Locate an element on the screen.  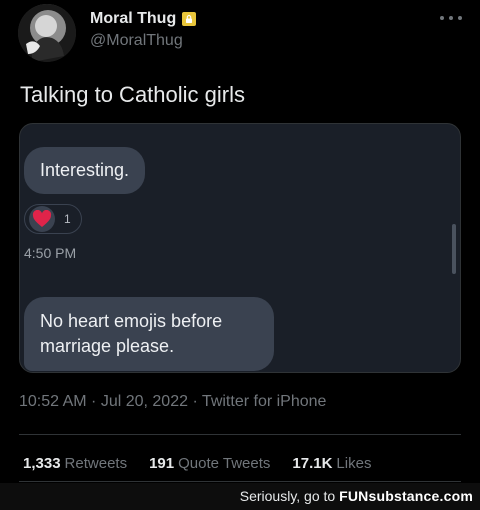
message-text: Interesting. is located at coordinates (85, 170).